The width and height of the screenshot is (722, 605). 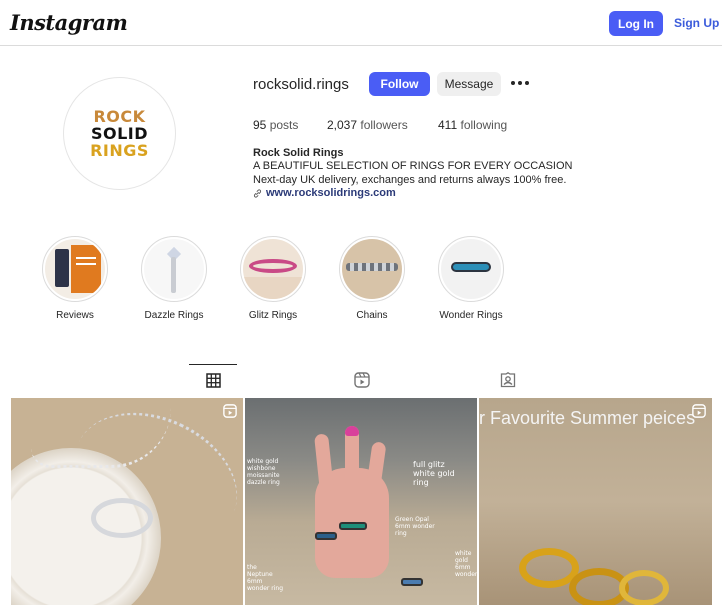 What do you see at coordinates (75, 278) in the screenshot?
I see `highlight-reviews: Reviews` at bounding box center [75, 278].